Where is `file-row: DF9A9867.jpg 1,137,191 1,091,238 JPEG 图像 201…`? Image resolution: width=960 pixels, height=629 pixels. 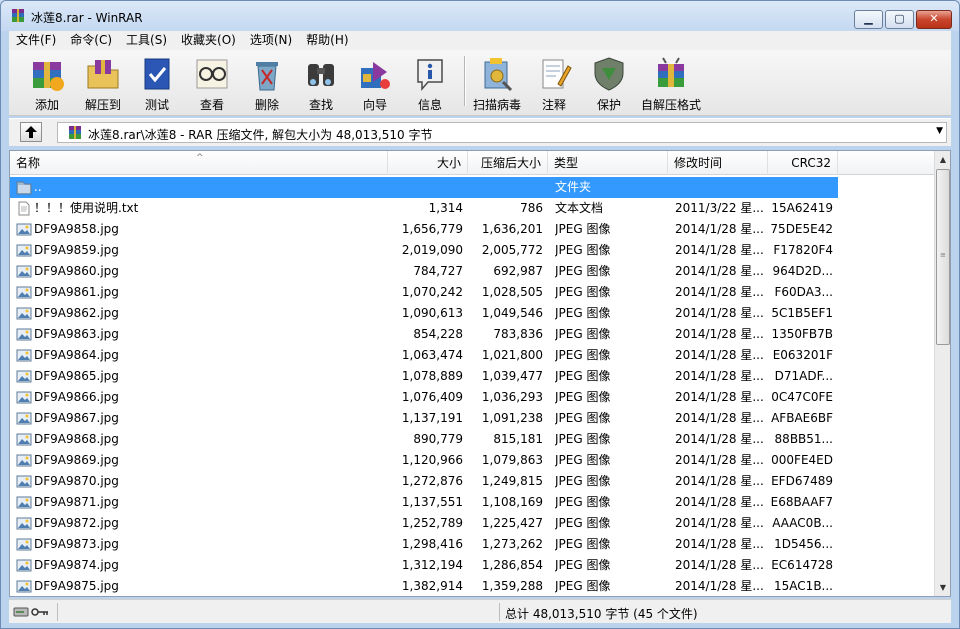 file-row: DF9A9867.jpg 1,137,191 1,091,238 JPEG 图像 201… is located at coordinates (424, 418).